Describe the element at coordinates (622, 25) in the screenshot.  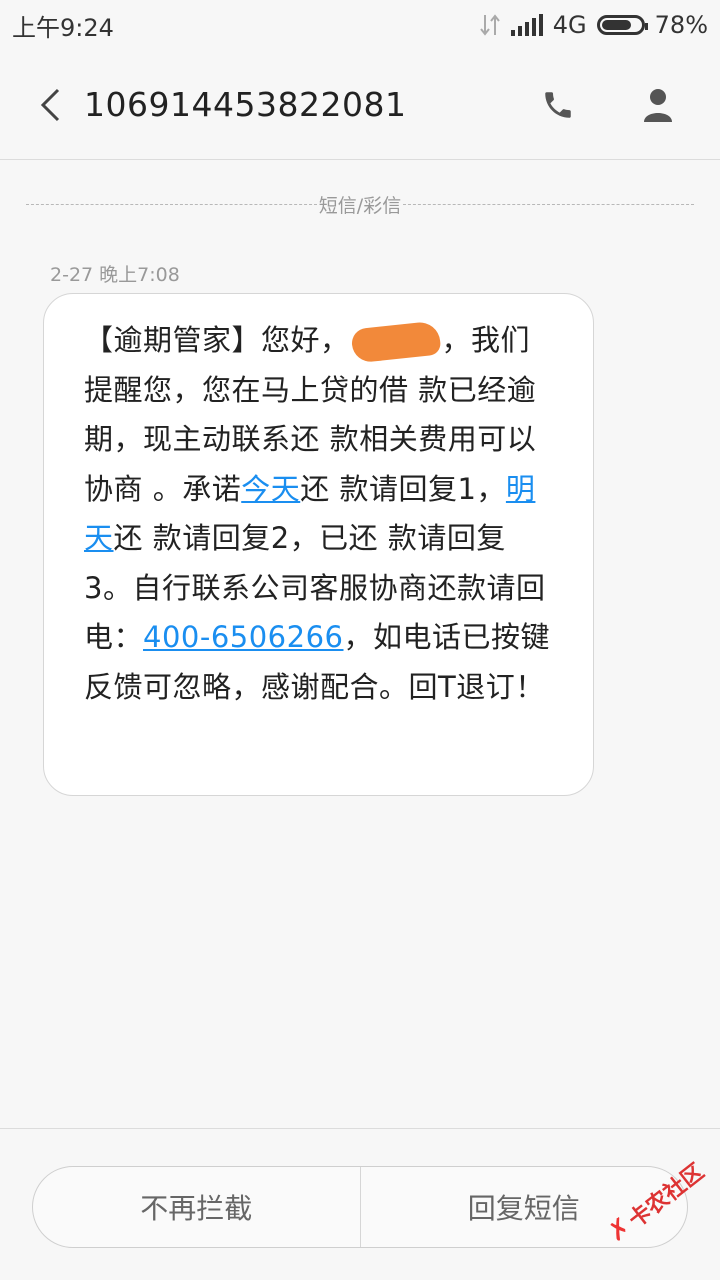
I see `battery-icon` at that location.